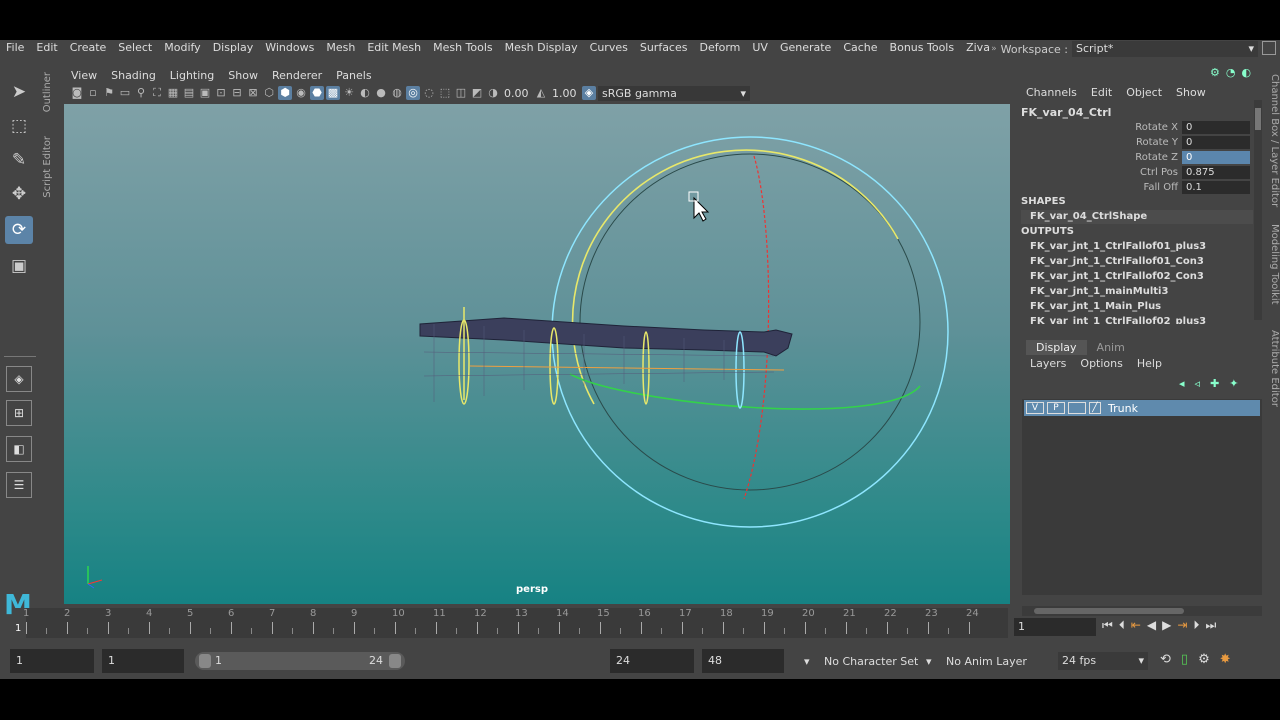 The height and width of the screenshot is (720, 1280). I want to click on rotate-green-equator, so click(745, 391).